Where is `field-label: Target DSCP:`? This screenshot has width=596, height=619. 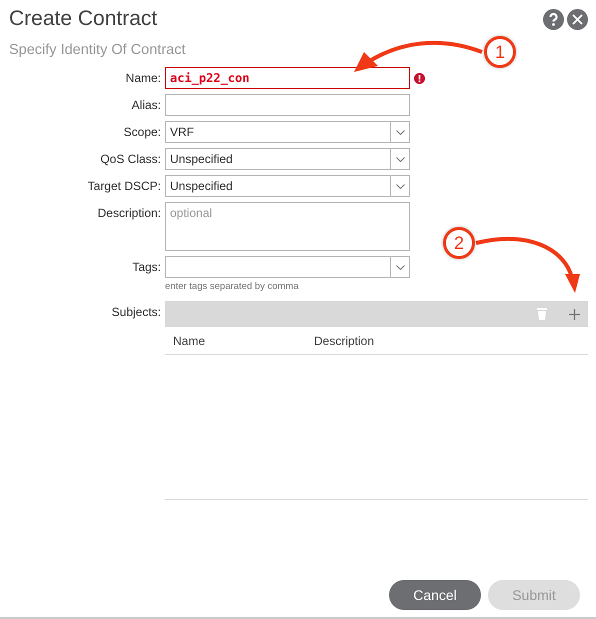
field-label: Target DSCP: is located at coordinates (123, 185).